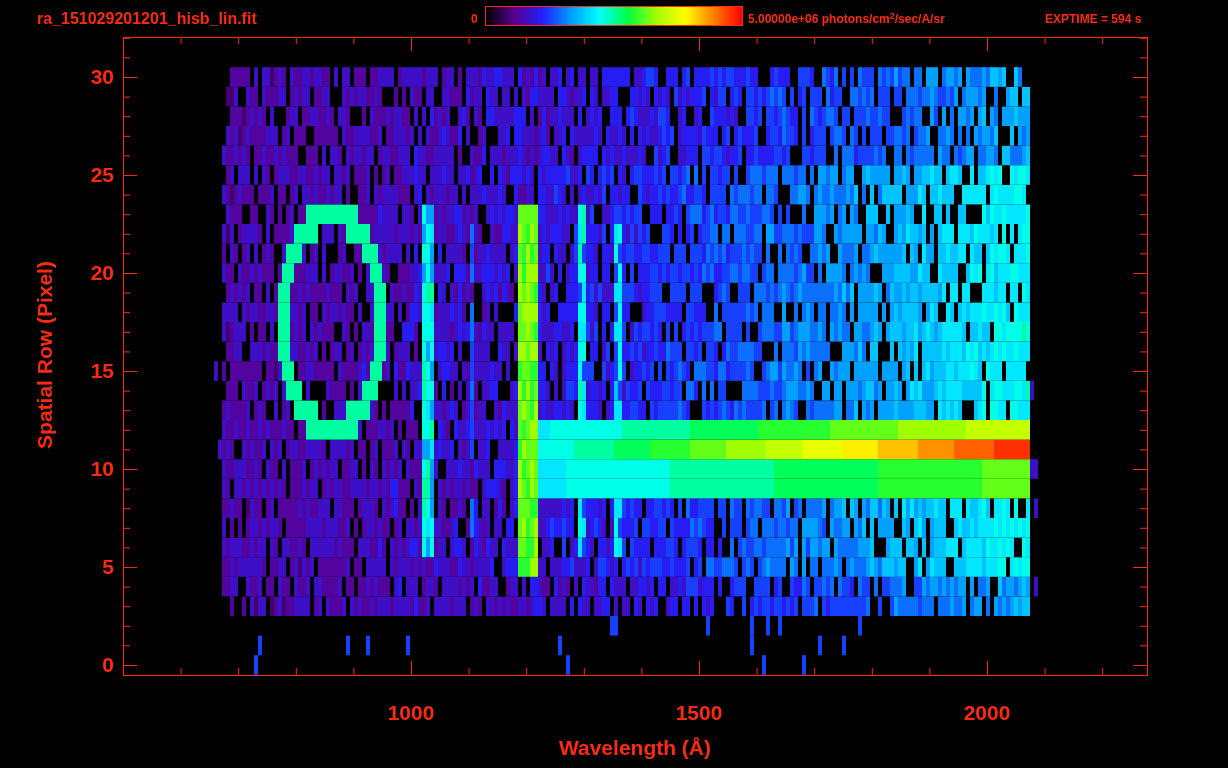  What do you see at coordinates (101, 469) in the screenshot?
I see `y-tick-label: 10` at bounding box center [101, 469].